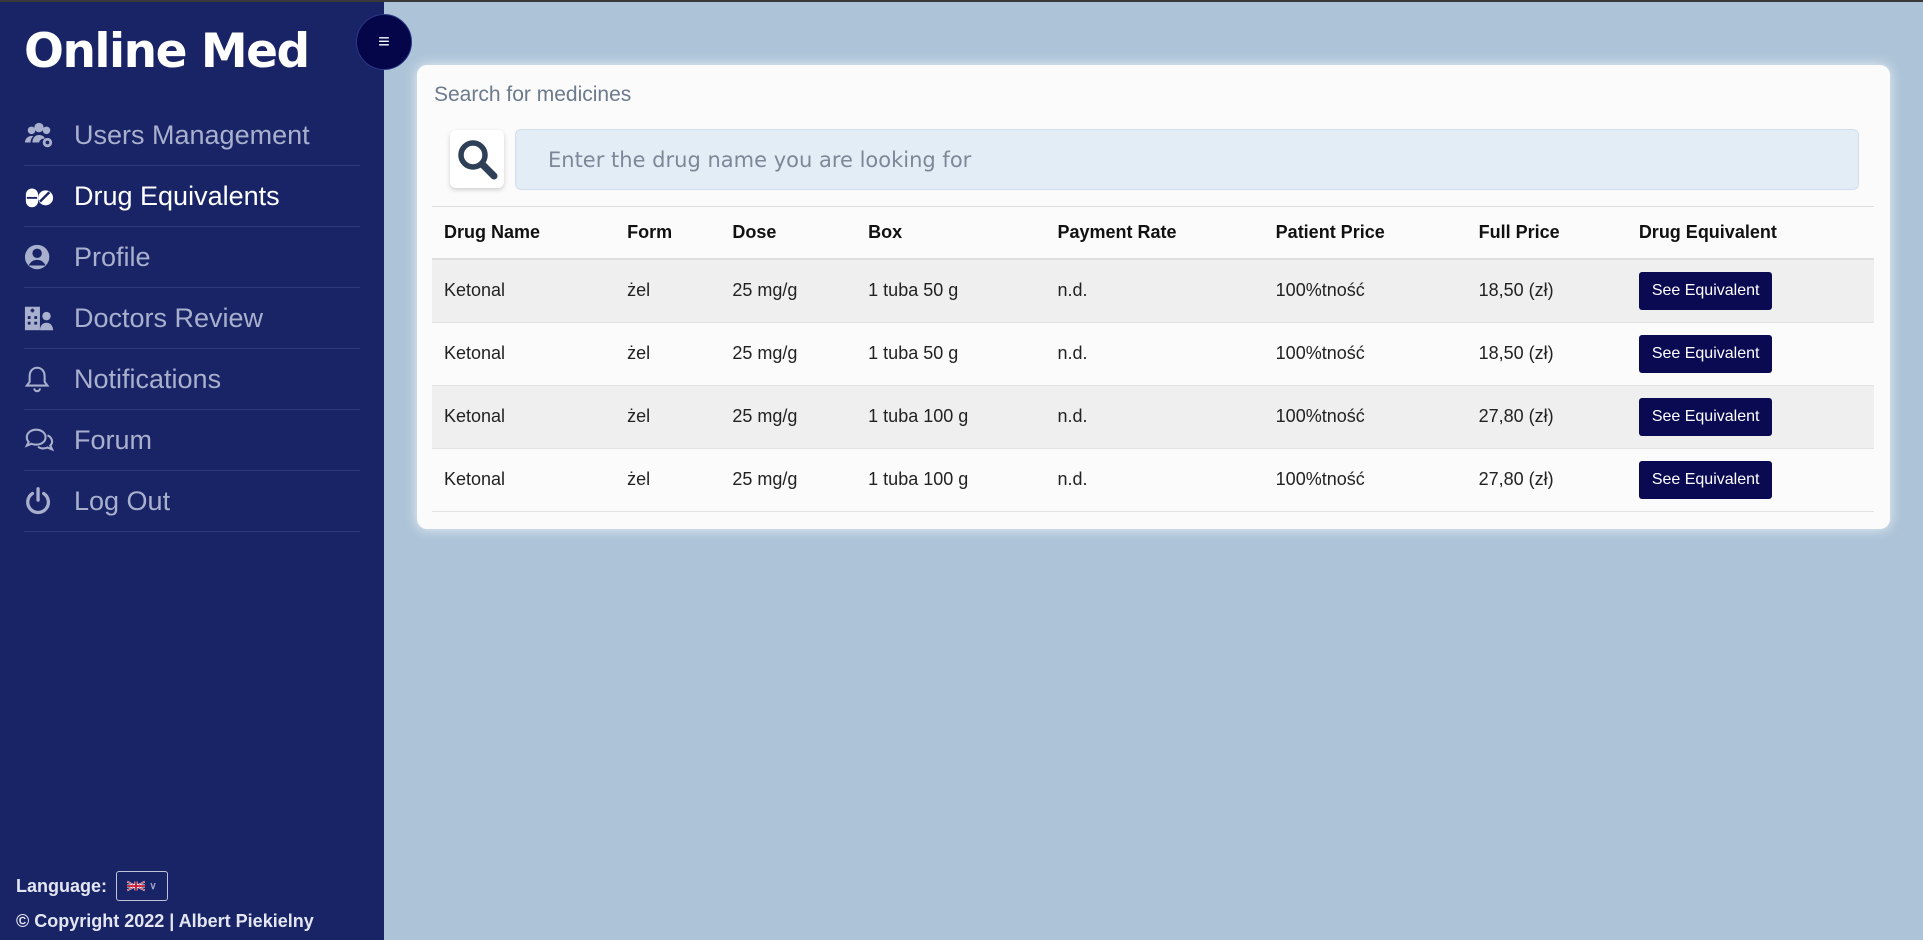  I want to click on language-select: ∨, so click(142, 886).